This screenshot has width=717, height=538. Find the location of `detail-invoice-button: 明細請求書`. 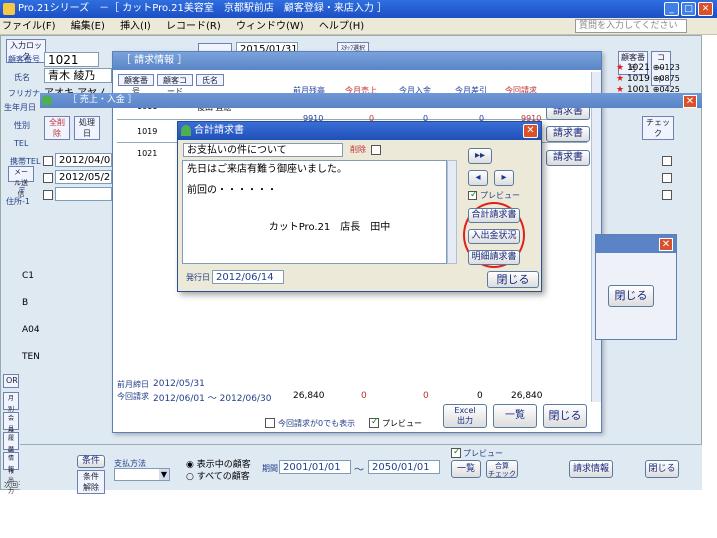

detail-invoice-button: 明細請求書 is located at coordinates (494, 257).